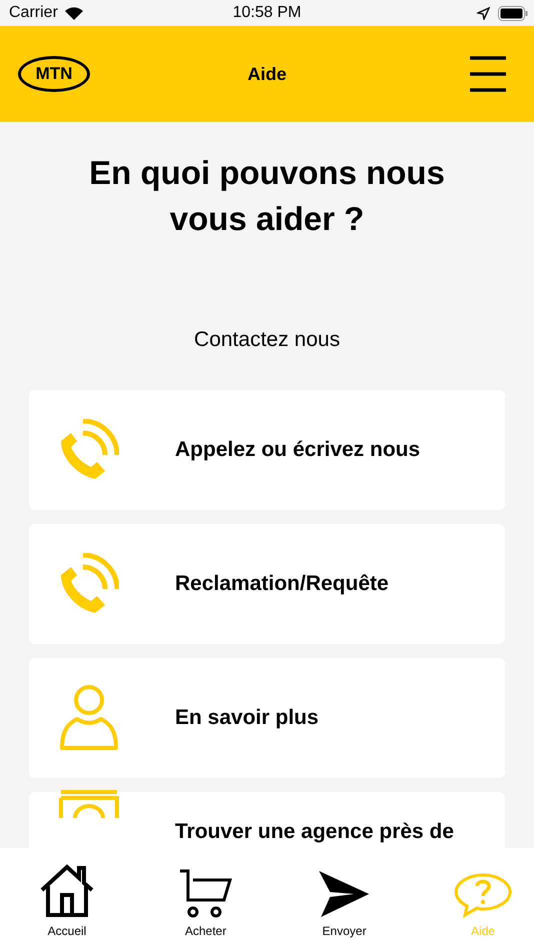 The height and width of the screenshot is (950, 534). What do you see at coordinates (267, 12) in the screenshot?
I see `clock-time: 10:58 PM` at bounding box center [267, 12].